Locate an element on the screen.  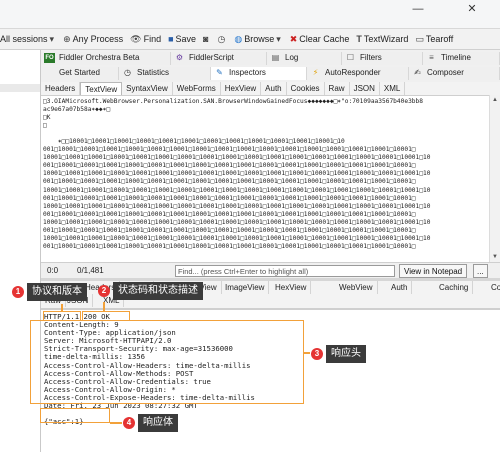
request-tab-headers: Headers is located at coordinates (61, 88).